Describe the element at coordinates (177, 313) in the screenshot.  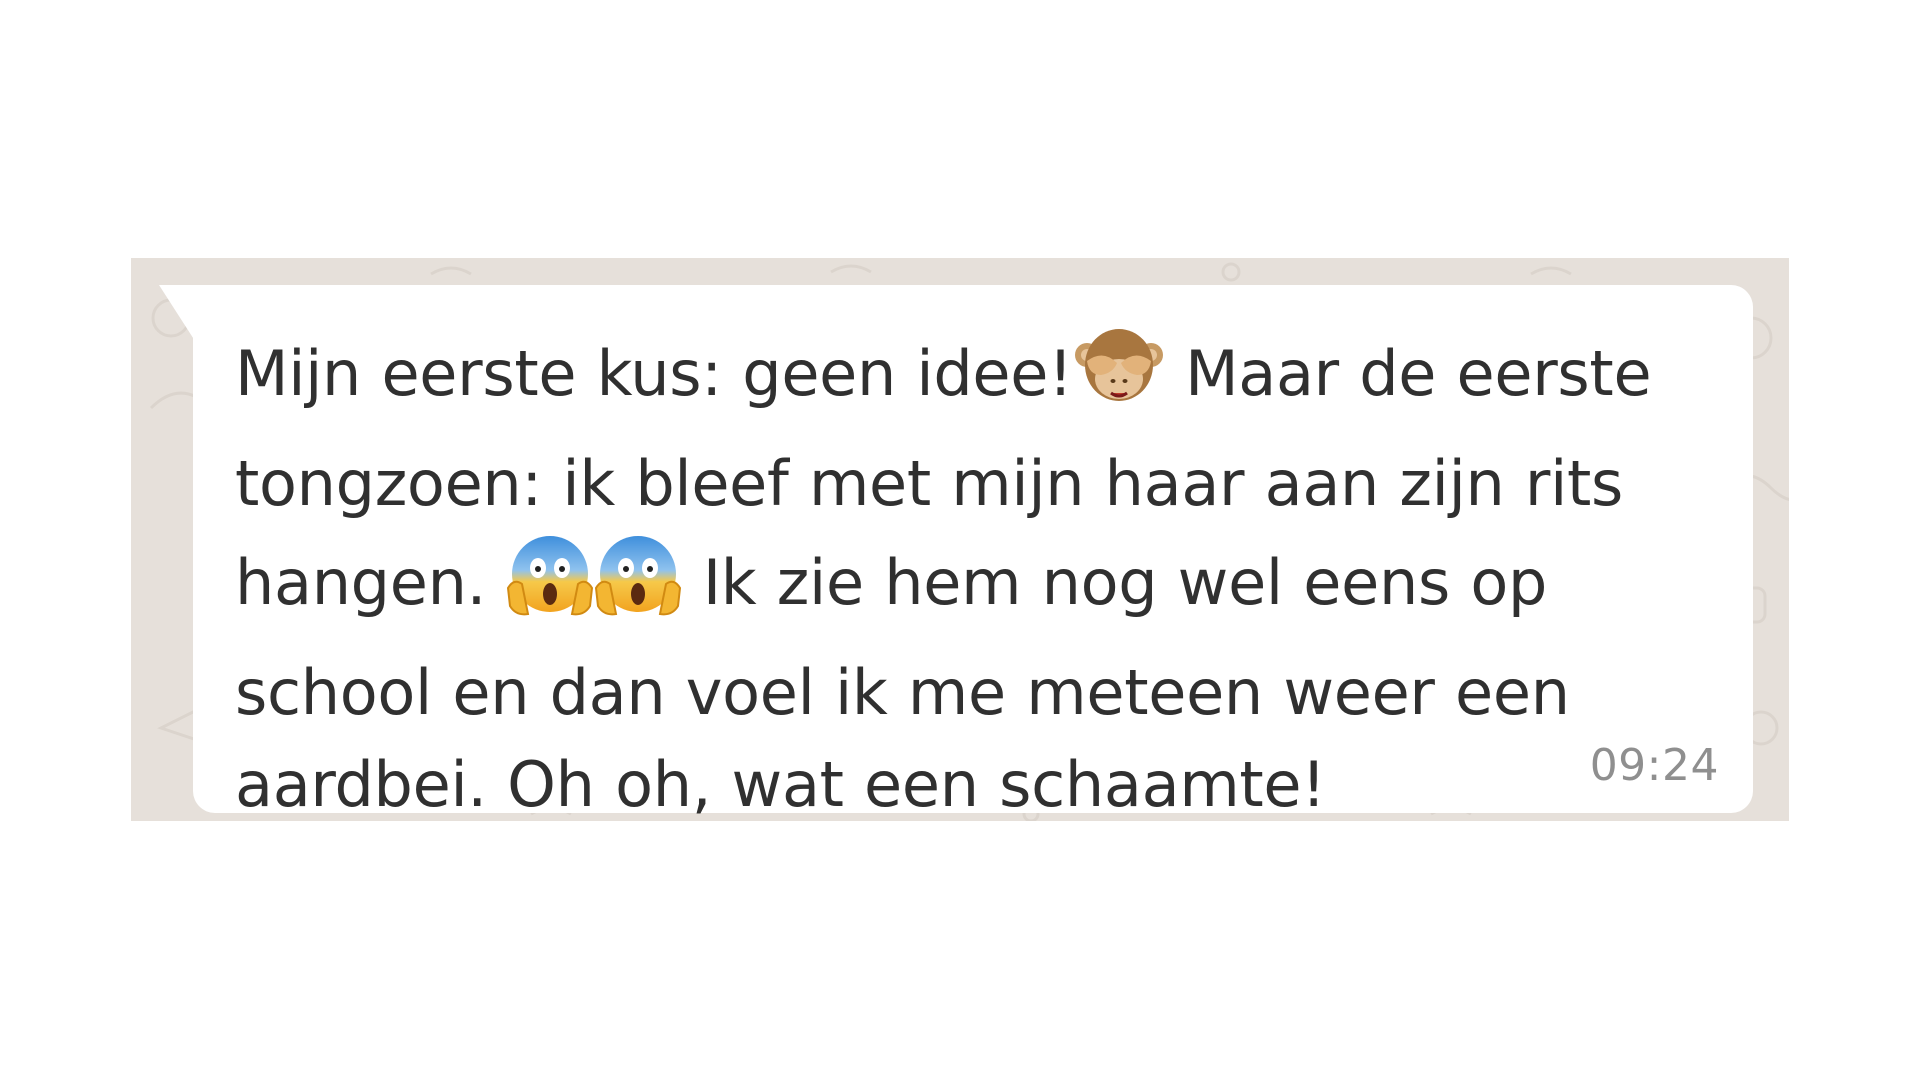
I see `bubble-tail` at that location.